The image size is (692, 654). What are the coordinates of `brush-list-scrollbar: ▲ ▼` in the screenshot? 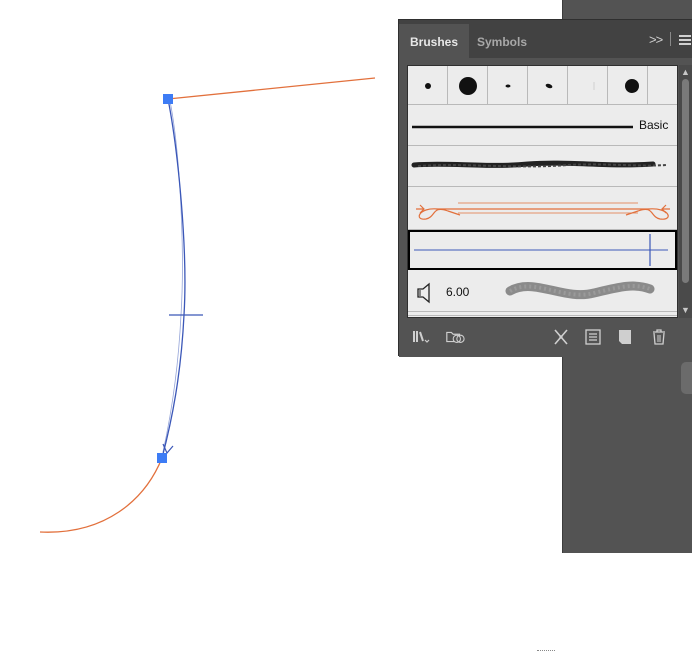 It's located at (685, 191).